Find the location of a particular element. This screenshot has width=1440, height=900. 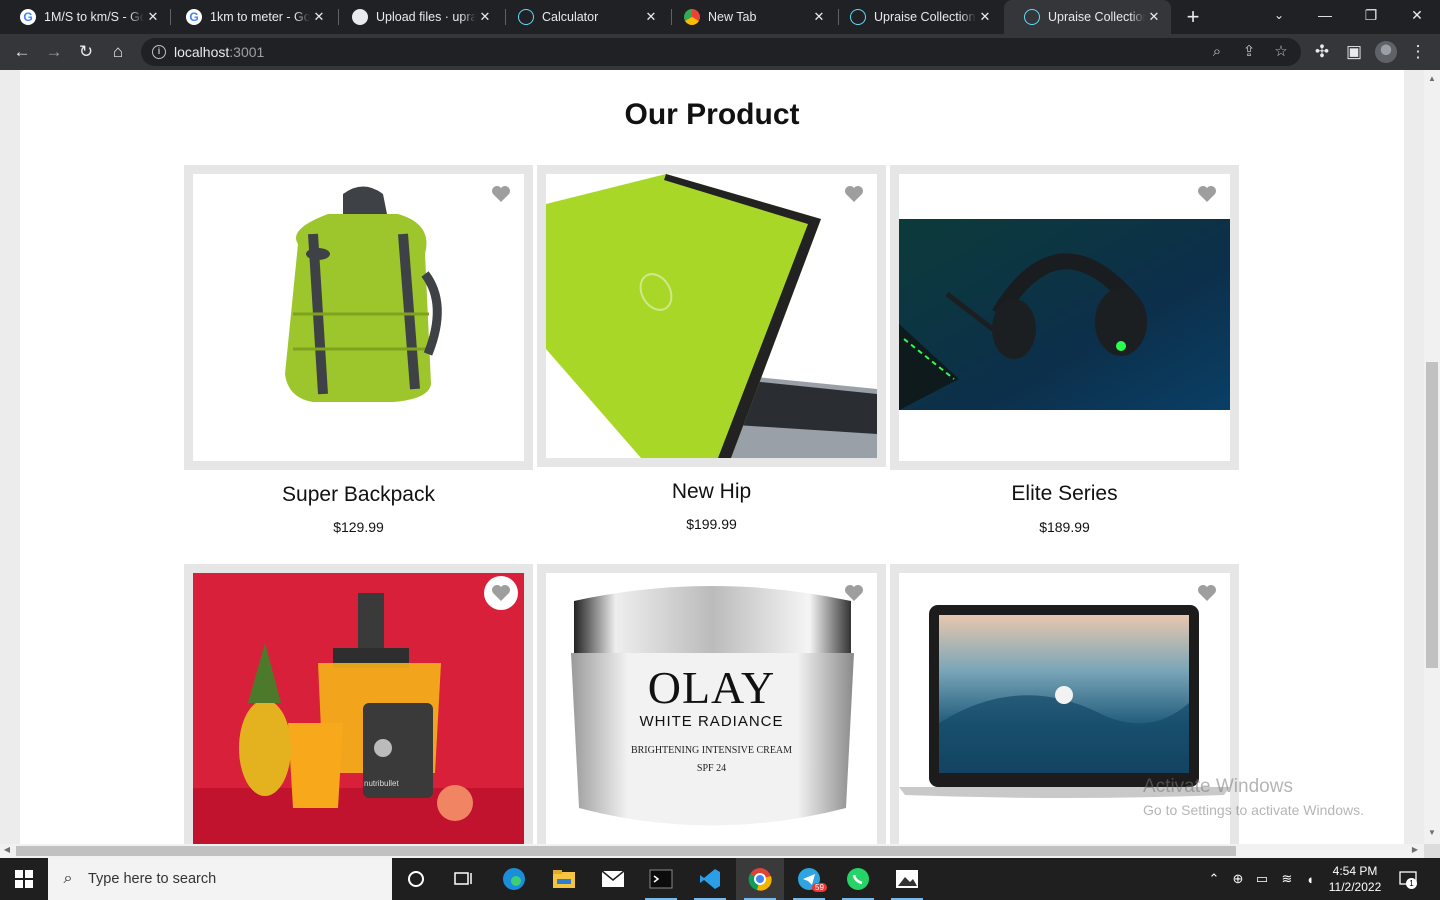

restore-icon: ❐ is located at coordinates (1371, 15).